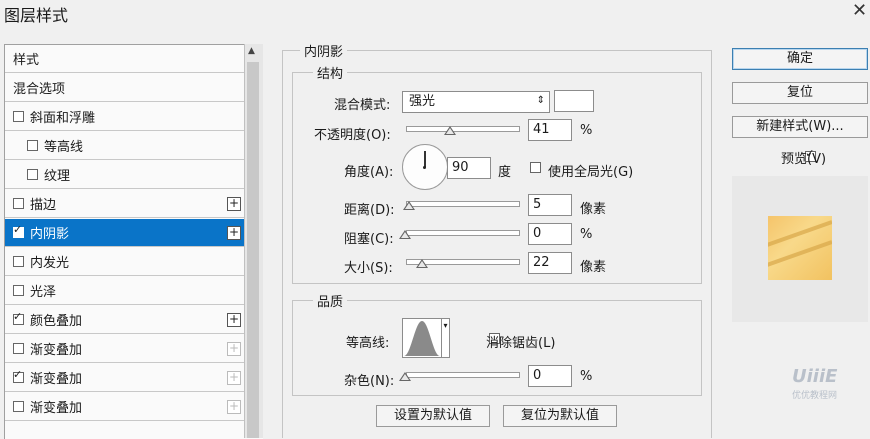 Image resolution: width=870 pixels, height=439 pixels. I want to click on contour-label: 等高线:, so click(368, 343).